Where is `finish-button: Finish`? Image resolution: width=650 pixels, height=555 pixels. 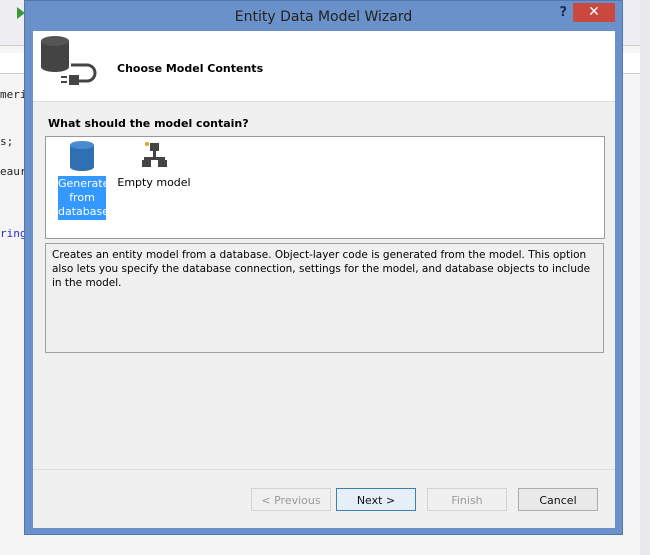 finish-button: Finish is located at coordinates (467, 499).